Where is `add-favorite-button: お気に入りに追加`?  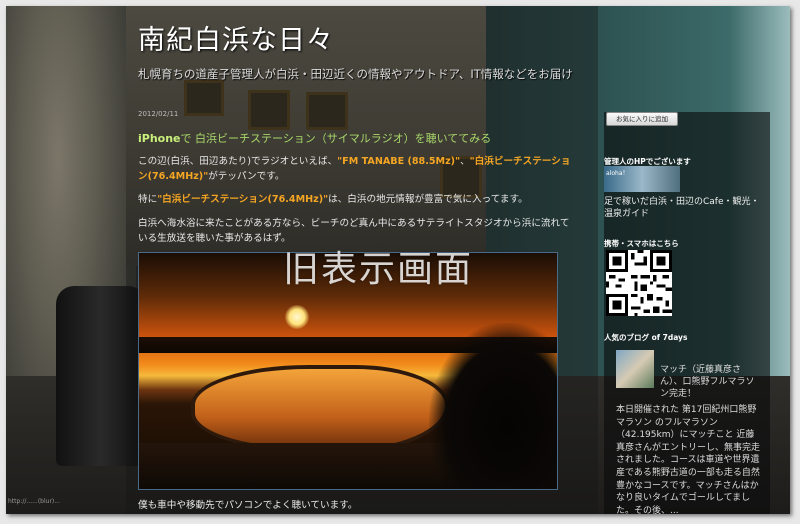 add-favorite-button: お気に入りに追加 is located at coordinates (642, 119).